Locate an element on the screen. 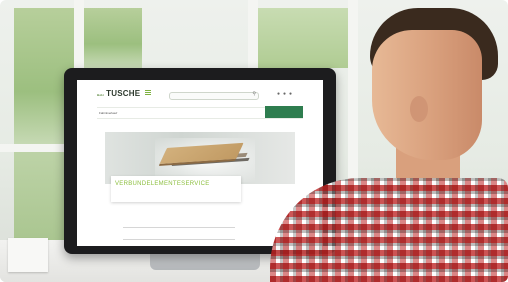  search-icon: ⚲ is located at coordinates (254, 94).